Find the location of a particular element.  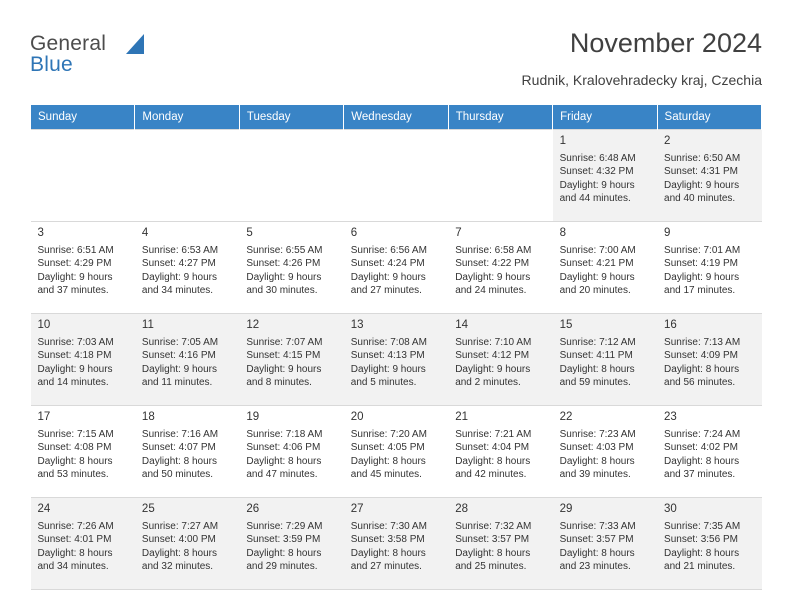

day-detail-line: Sunset: 4:09 PM is located at coordinates (701, 356).